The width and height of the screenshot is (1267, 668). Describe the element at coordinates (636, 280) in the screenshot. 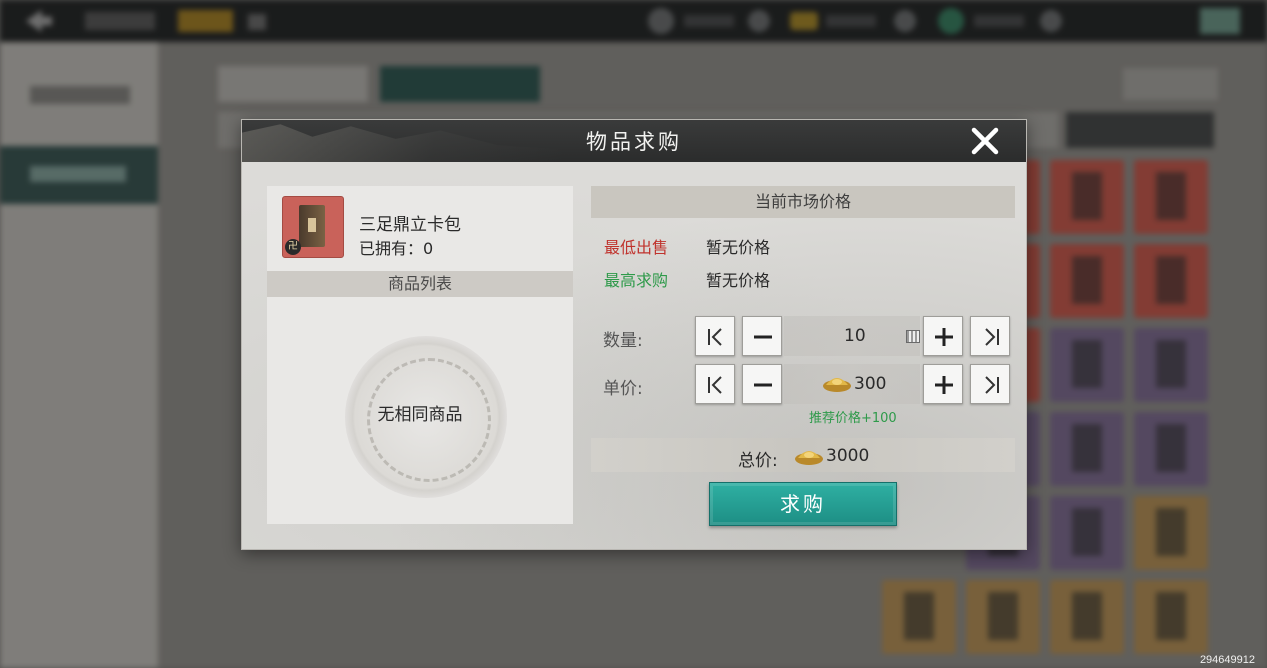

I see `highest-buy-label: 最高求购` at that location.